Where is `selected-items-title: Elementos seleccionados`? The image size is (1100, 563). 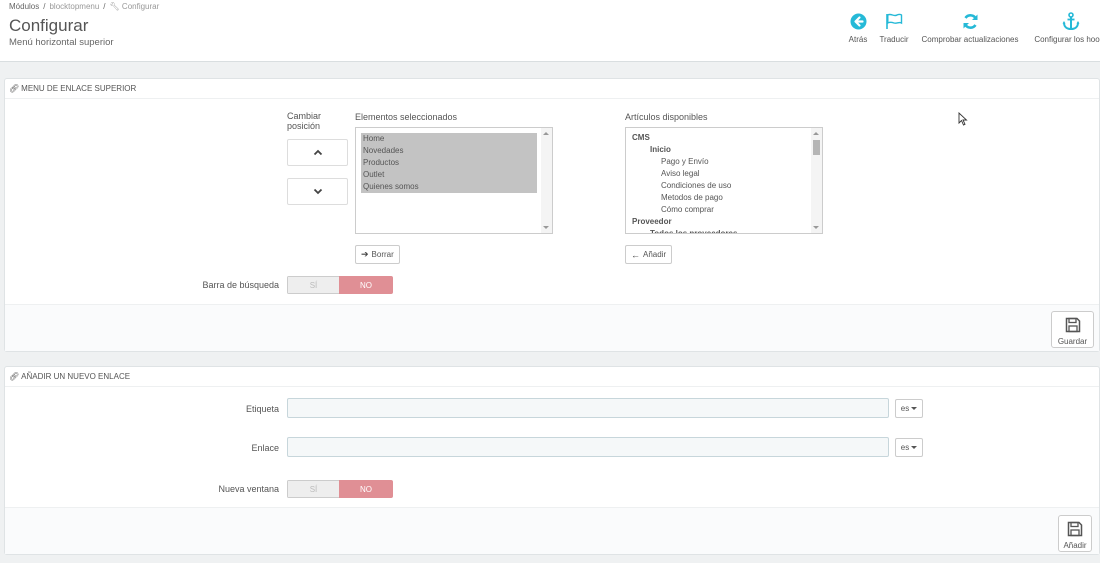 selected-items-title: Elementos seleccionados is located at coordinates (406, 117).